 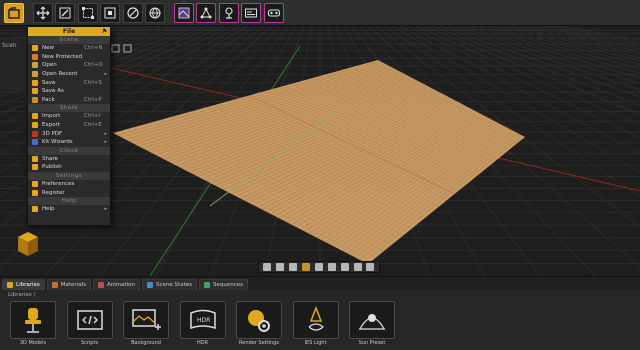 I want to click on lamp-tool-button, so click(x=228, y=12).